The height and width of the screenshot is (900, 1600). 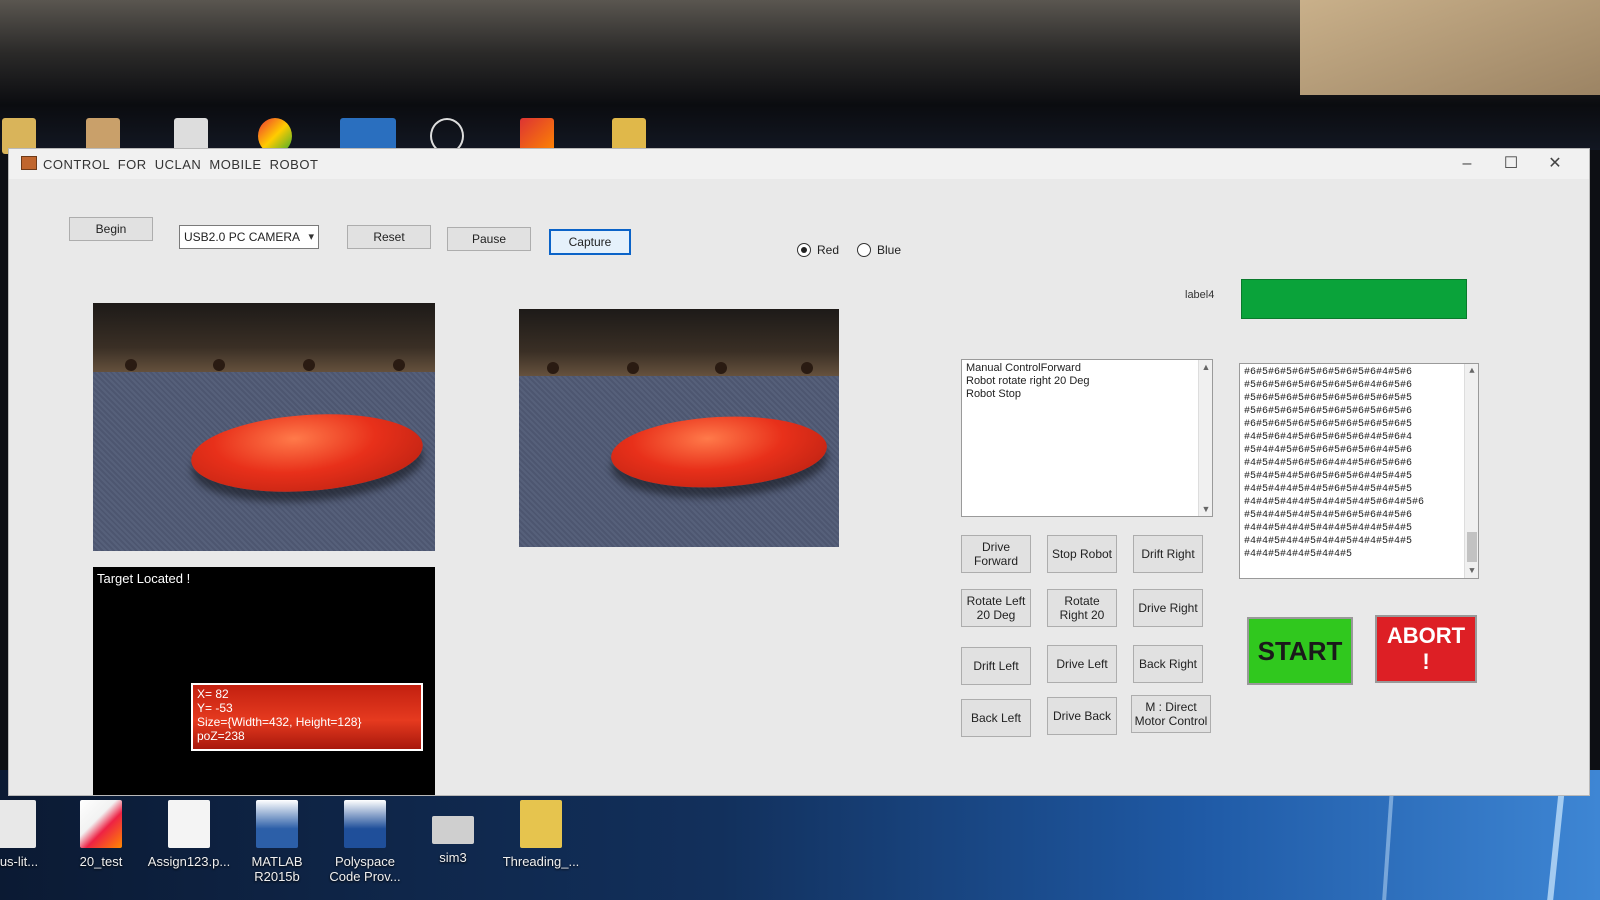 I want to click on log-line: Manual ControlForward, so click(x=1023, y=368).